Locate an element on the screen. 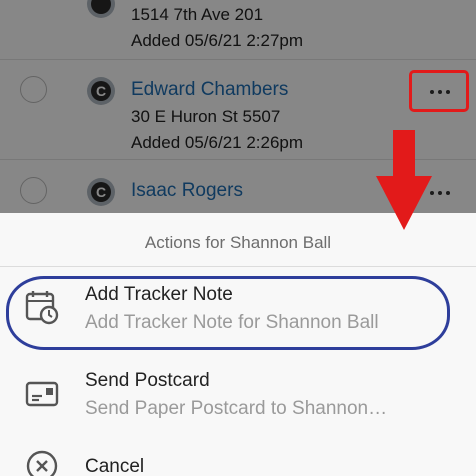  action-sheet-title: Actions for Shannon Ball is located at coordinates (238, 242).